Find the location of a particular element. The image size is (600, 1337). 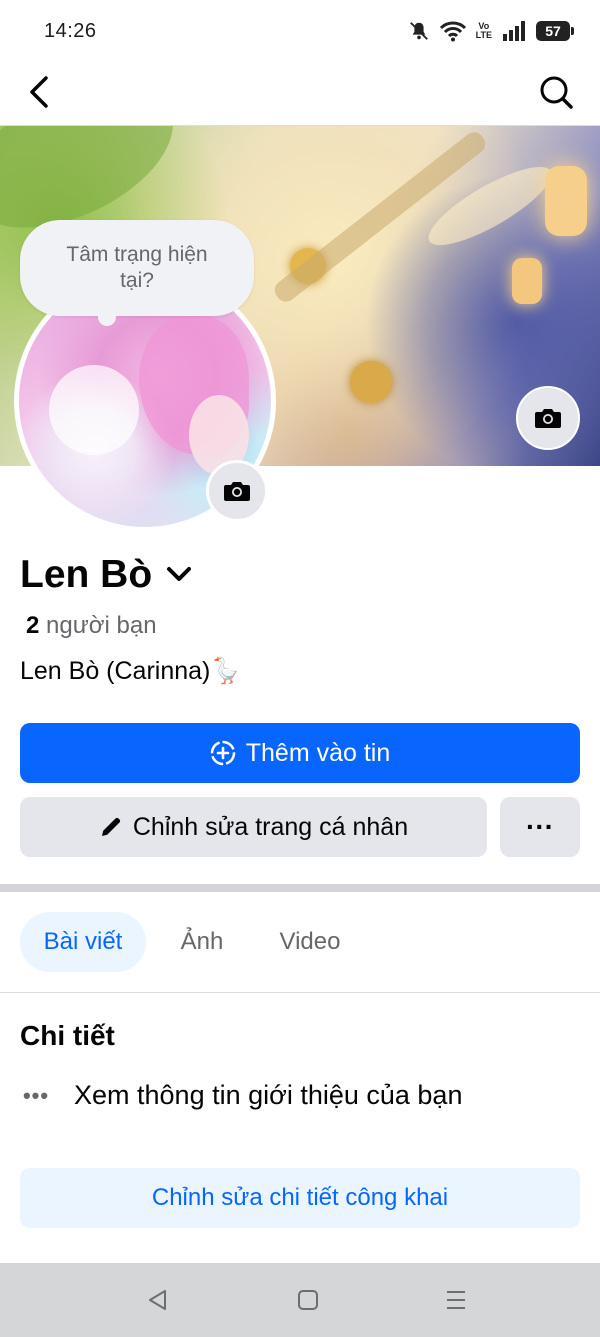

search-button is located at coordinates (556, 92).